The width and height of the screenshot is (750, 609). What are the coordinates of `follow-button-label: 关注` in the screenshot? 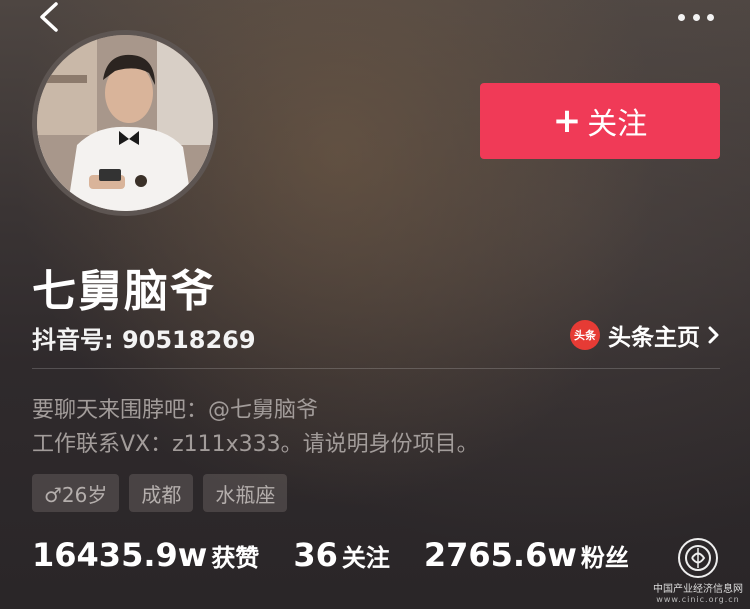 It's located at (617, 124).